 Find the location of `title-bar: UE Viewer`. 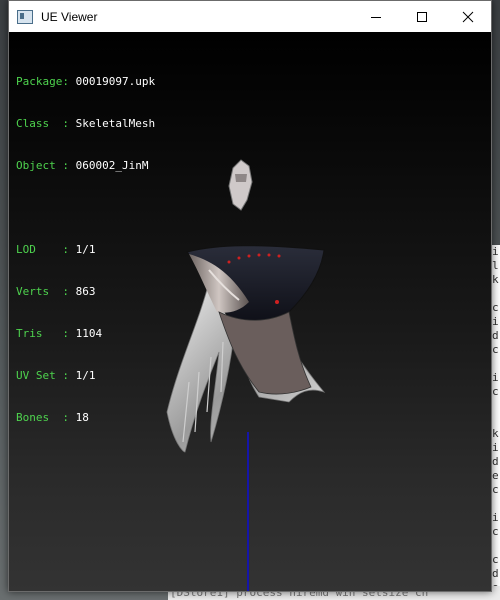

title-bar: UE Viewer is located at coordinates (250, 16).